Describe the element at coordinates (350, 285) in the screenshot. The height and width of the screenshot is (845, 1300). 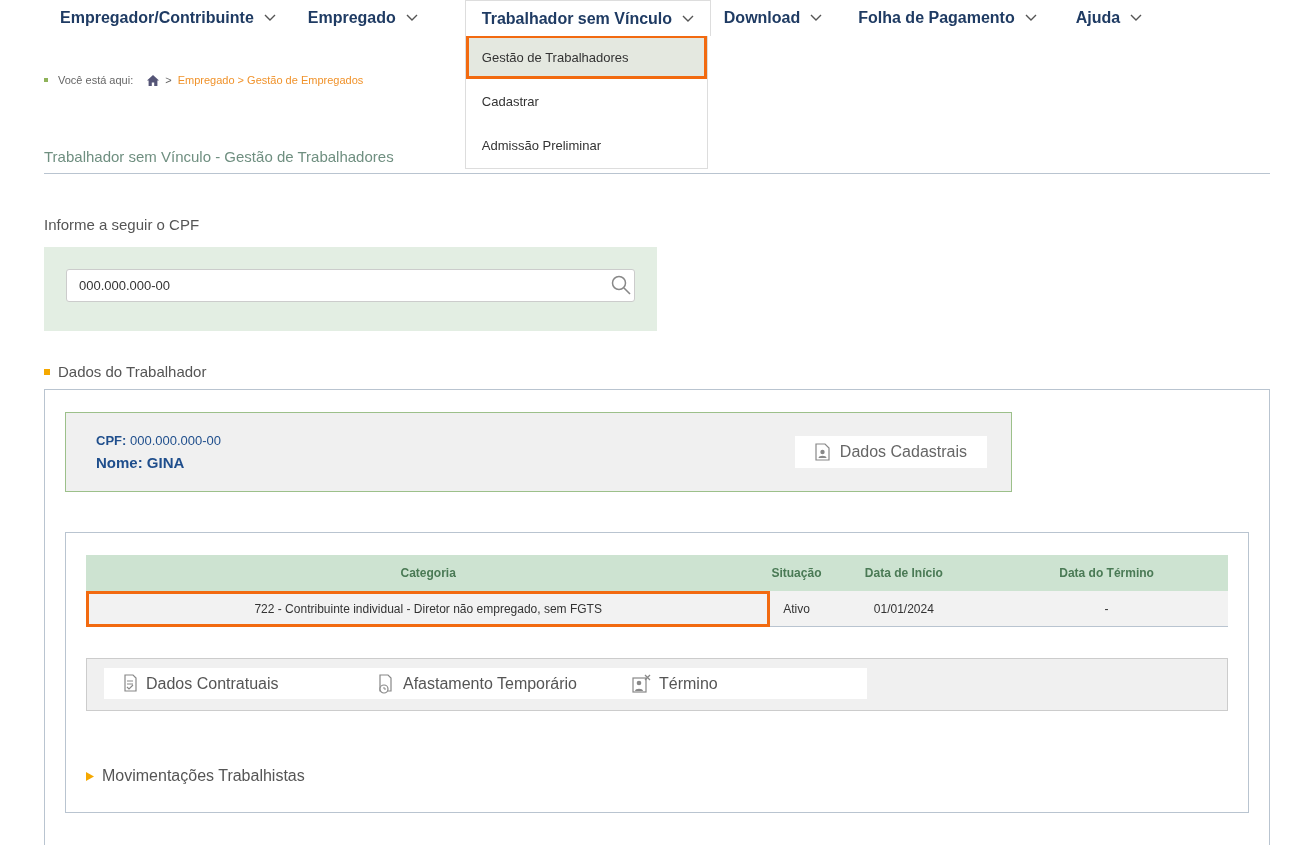
I see `cpf-search-field: 000.000.000-00` at that location.